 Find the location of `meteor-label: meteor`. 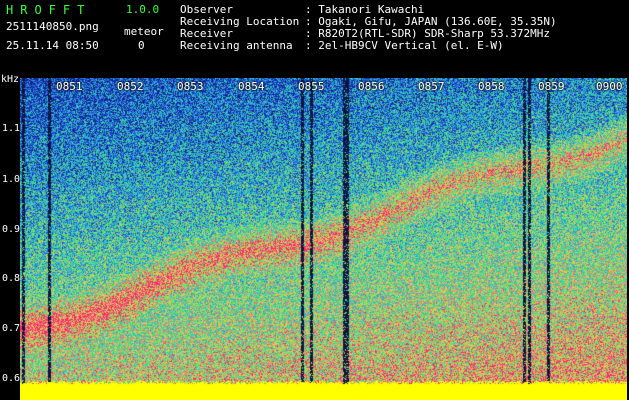

meteor-label: meteor is located at coordinates (144, 31).